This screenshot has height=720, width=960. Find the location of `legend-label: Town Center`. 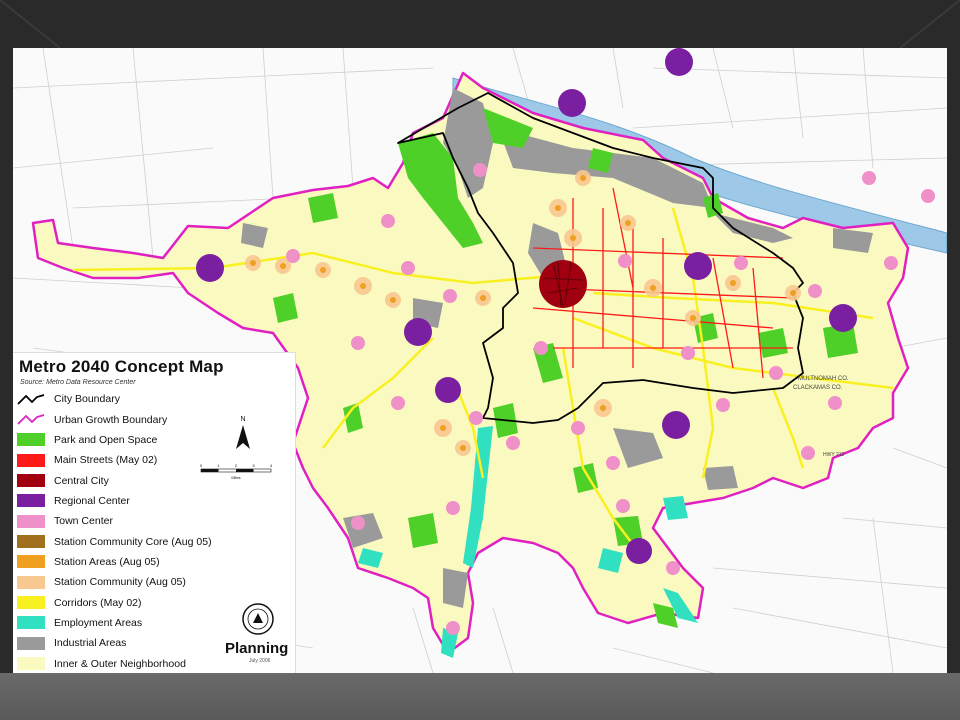

legend-label: Town Center is located at coordinates (83, 521).